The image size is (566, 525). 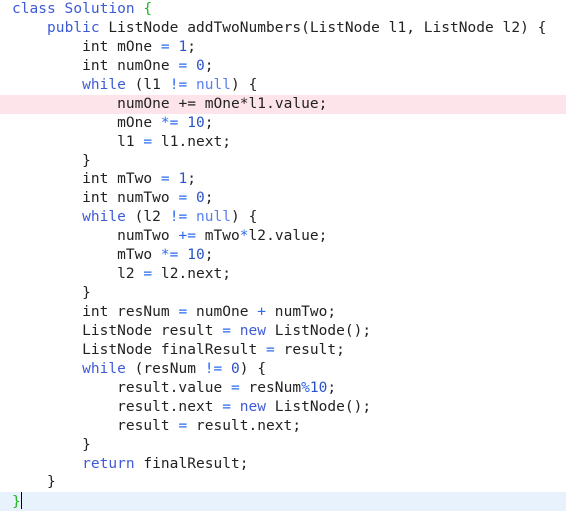 I want to click on code-text-token: l1.value;, so click(x=288, y=103).